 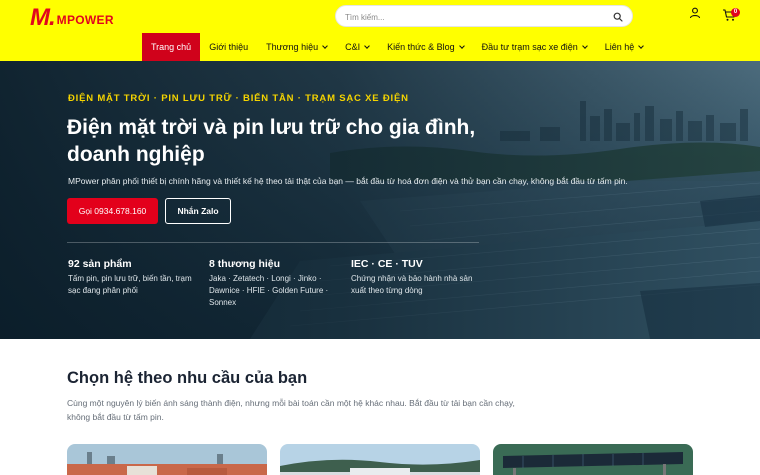 I want to click on nav-item-ev-charging: Đầu tư trạm sạc xe điện, so click(x=534, y=47).